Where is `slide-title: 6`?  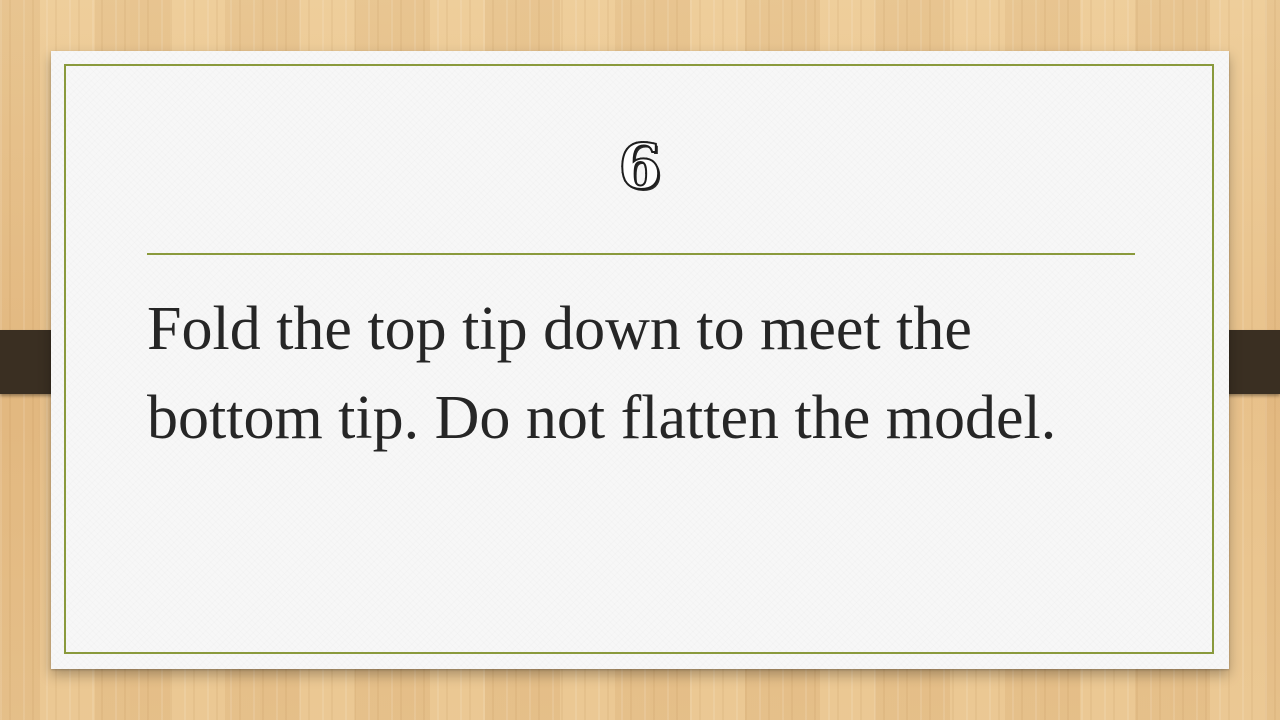 slide-title: 6 is located at coordinates (640, 167).